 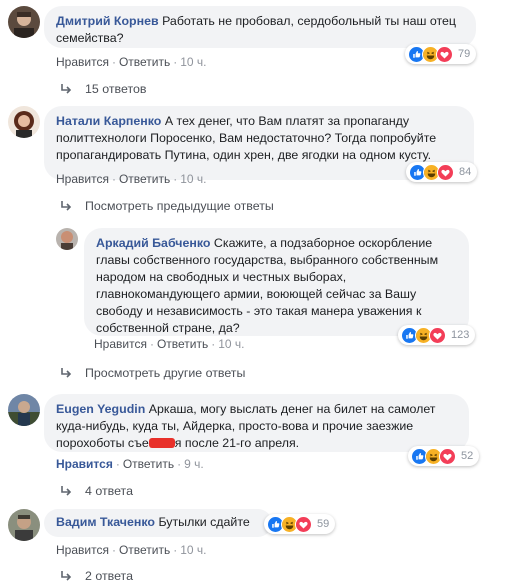 What do you see at coordinates (153, 243) in the screenshot?
I see `reply-author: Аркадий Бабченко` at bounding box center [153, 243].